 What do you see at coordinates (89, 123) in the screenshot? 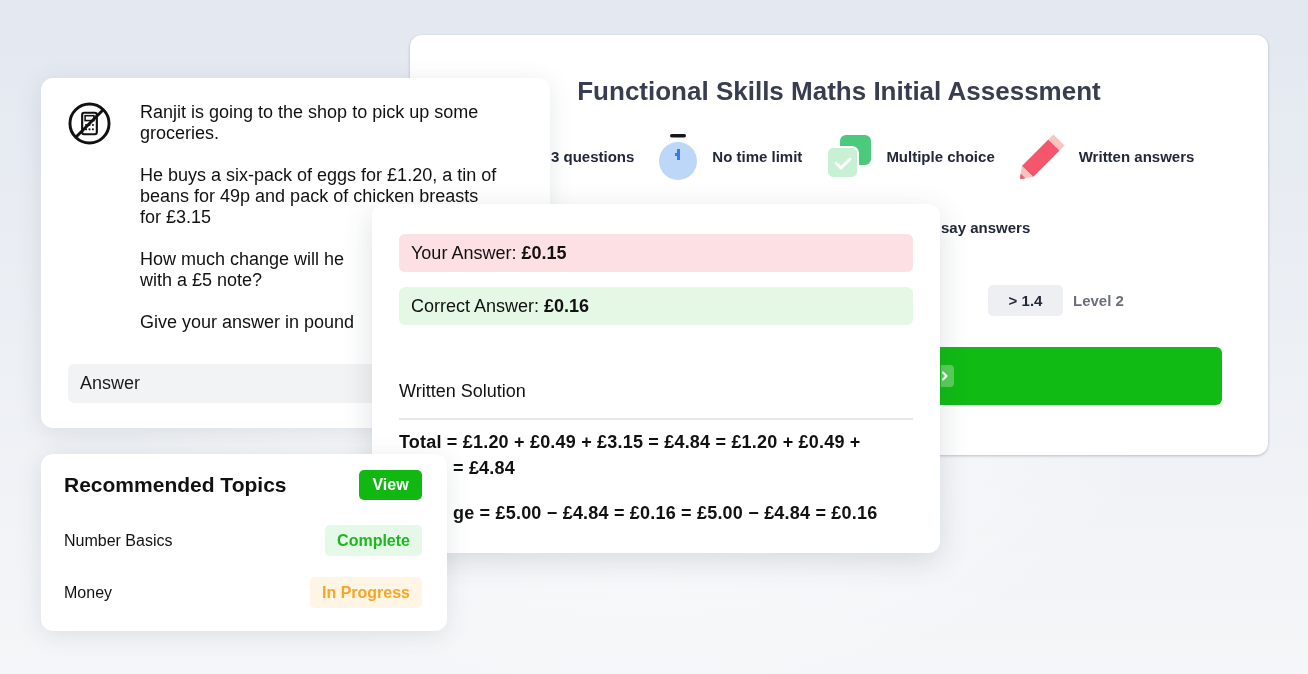
I see `no-calculator-icon` at bounding box center [89, 123].